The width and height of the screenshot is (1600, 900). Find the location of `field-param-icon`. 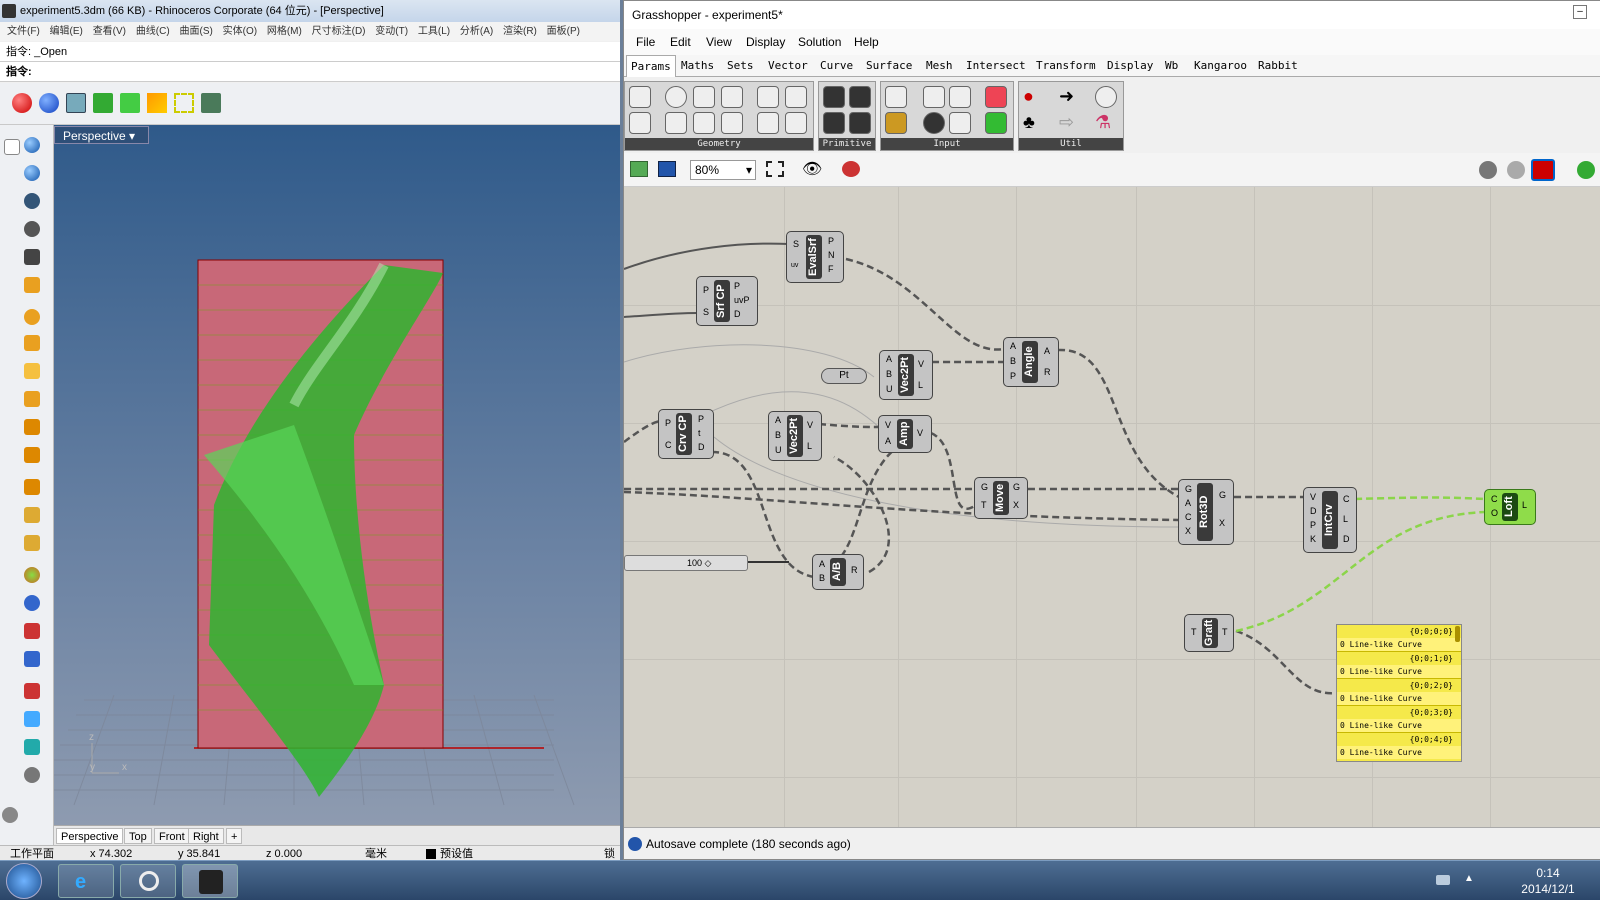

field-param-icon is located at coordinates (796, 123).